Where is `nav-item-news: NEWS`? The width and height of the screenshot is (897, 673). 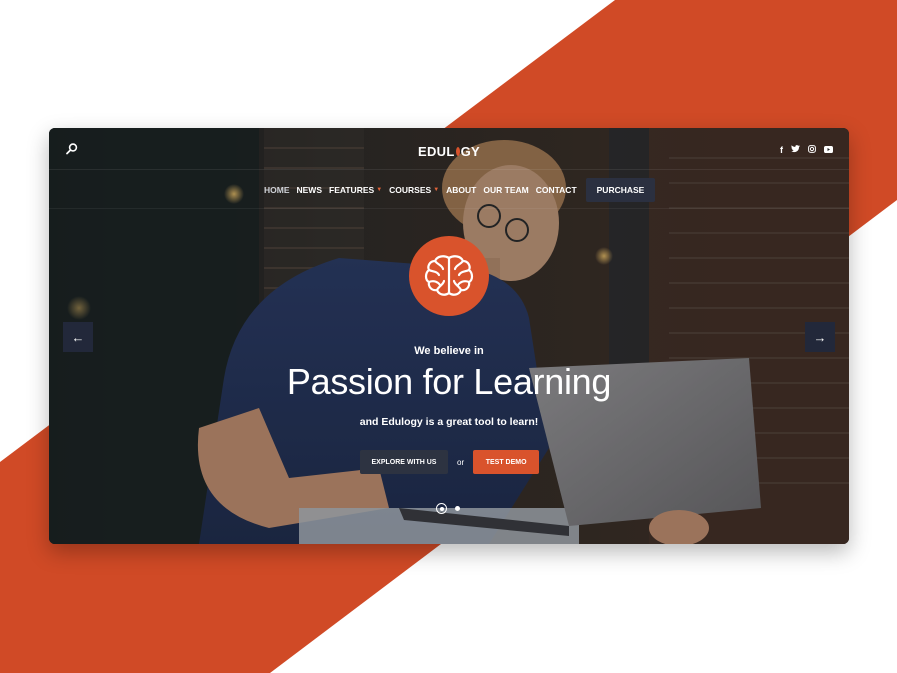 nav-item-news: NEWS is located at coordinates (310, 190).